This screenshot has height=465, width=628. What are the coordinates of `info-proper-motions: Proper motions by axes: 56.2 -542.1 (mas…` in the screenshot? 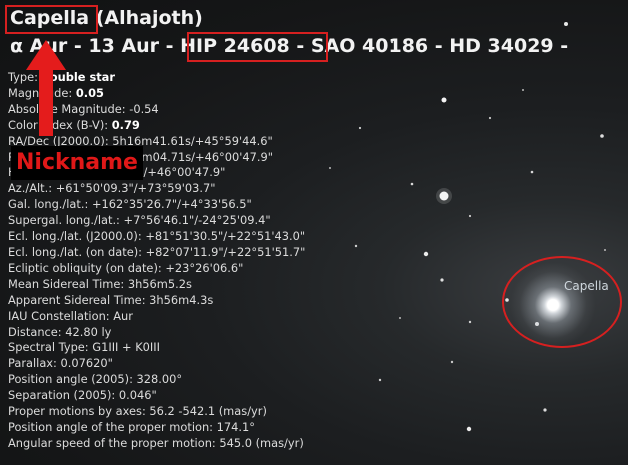 It's located at (137, 411).